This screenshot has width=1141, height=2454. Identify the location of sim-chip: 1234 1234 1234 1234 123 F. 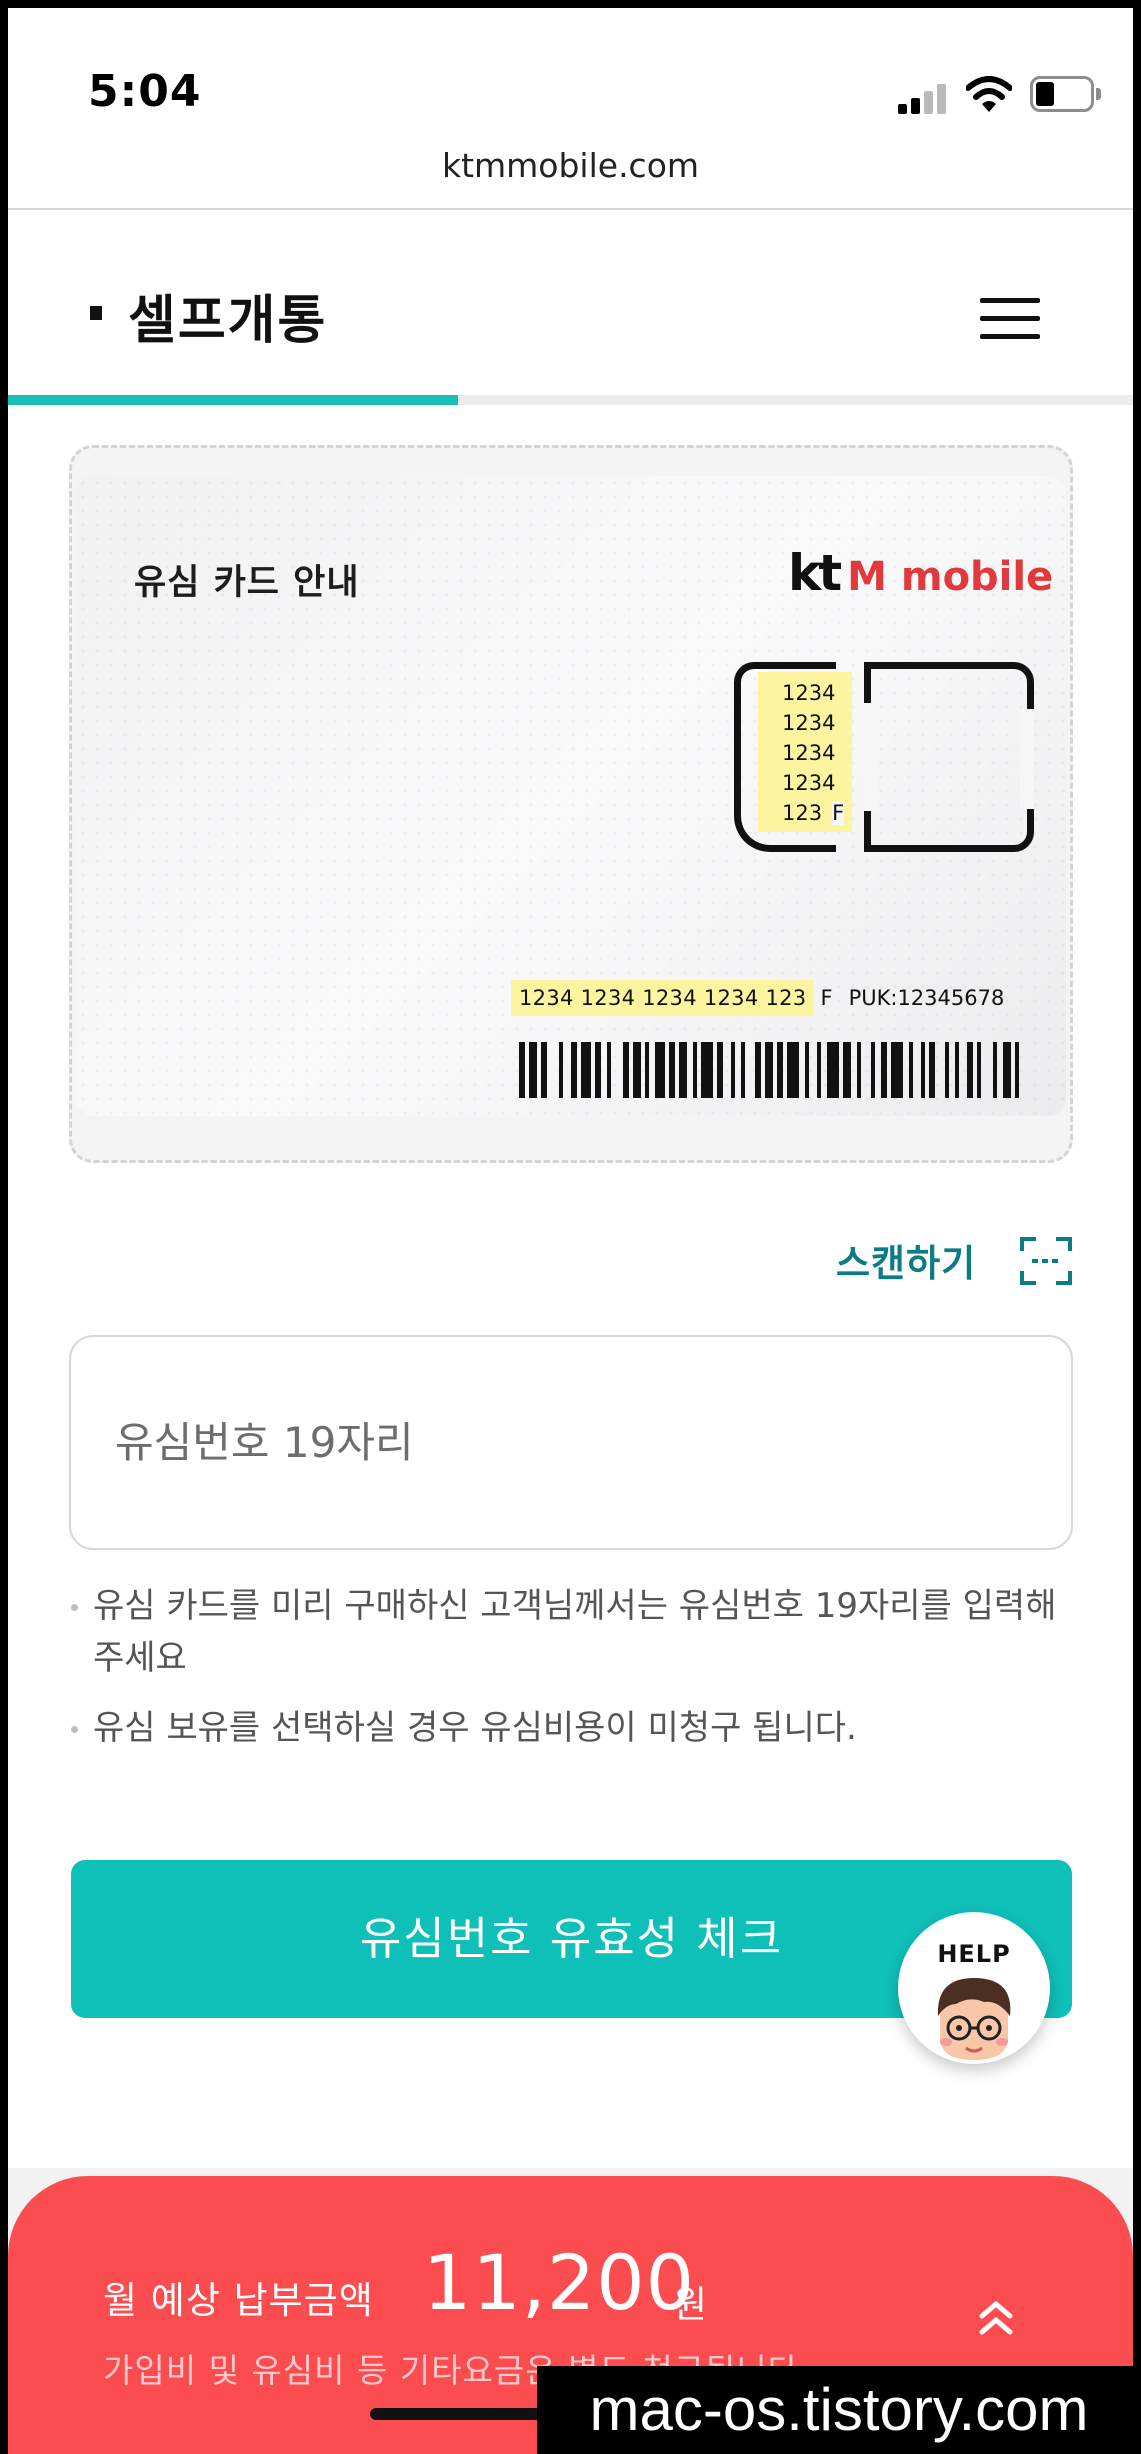
(884, 757).